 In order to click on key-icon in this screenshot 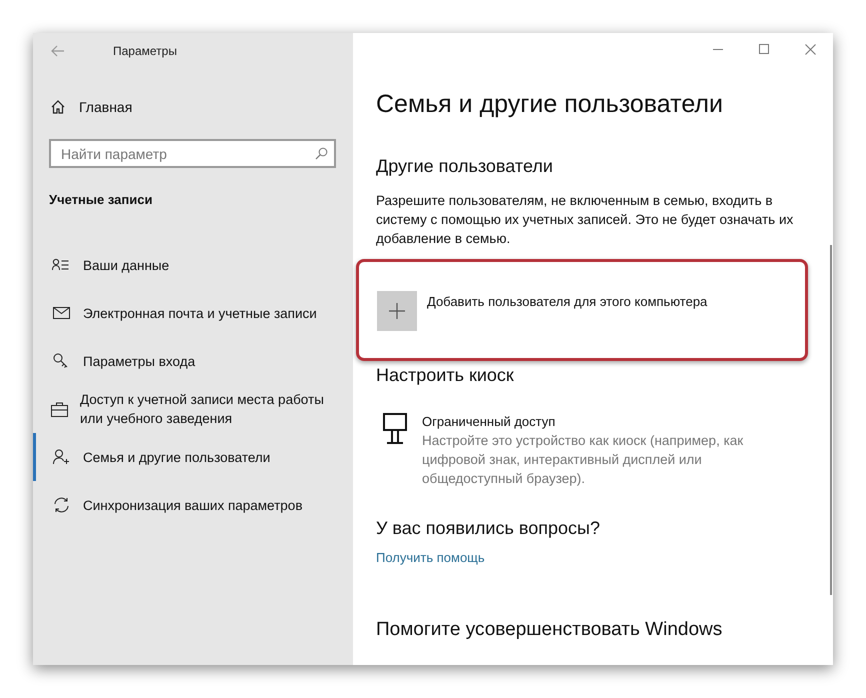, I will do `click(61, 361)`.